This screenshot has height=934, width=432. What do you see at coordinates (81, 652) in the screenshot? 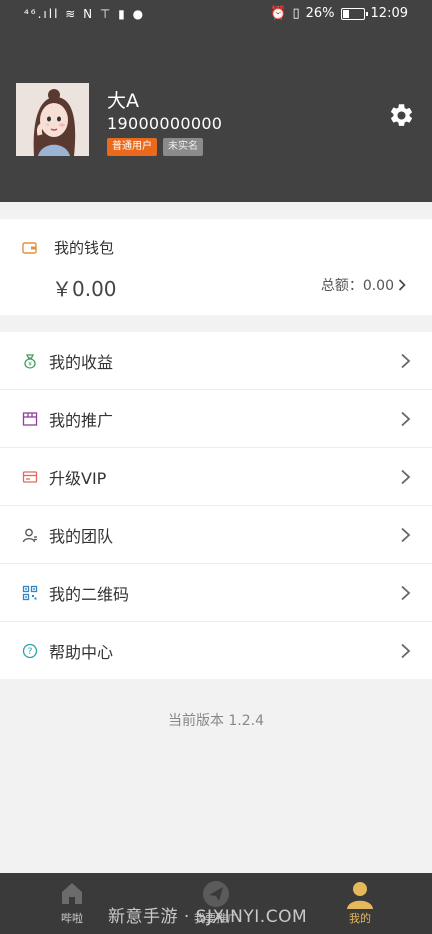
I see `menu-label: 帮助中心` at bounding box center [81, 652].